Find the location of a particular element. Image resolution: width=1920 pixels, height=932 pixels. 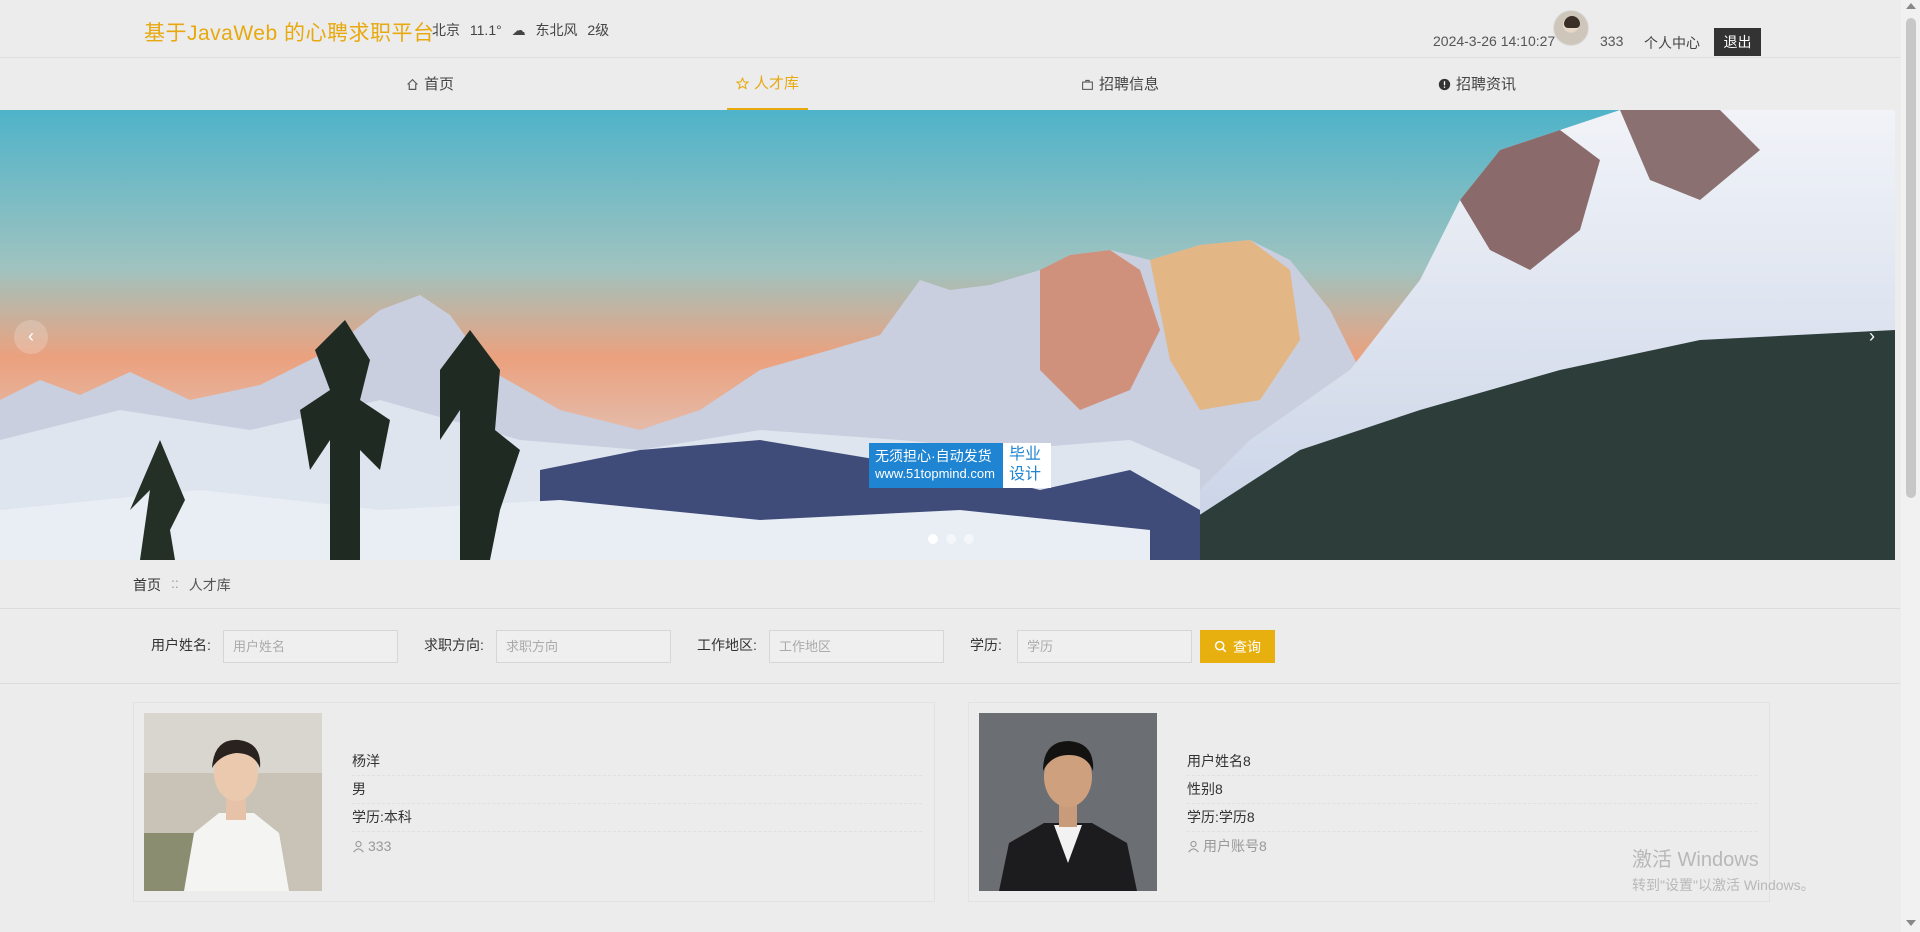

talent-account-value: 333 is located at coordinates (380, 846).